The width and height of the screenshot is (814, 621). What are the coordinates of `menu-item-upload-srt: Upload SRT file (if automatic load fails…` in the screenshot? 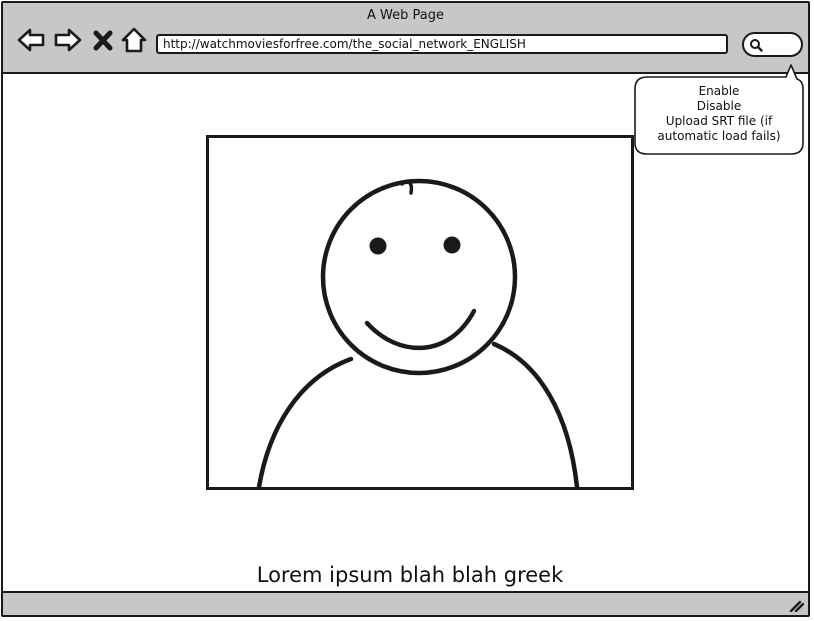 It's located at (719, 129).